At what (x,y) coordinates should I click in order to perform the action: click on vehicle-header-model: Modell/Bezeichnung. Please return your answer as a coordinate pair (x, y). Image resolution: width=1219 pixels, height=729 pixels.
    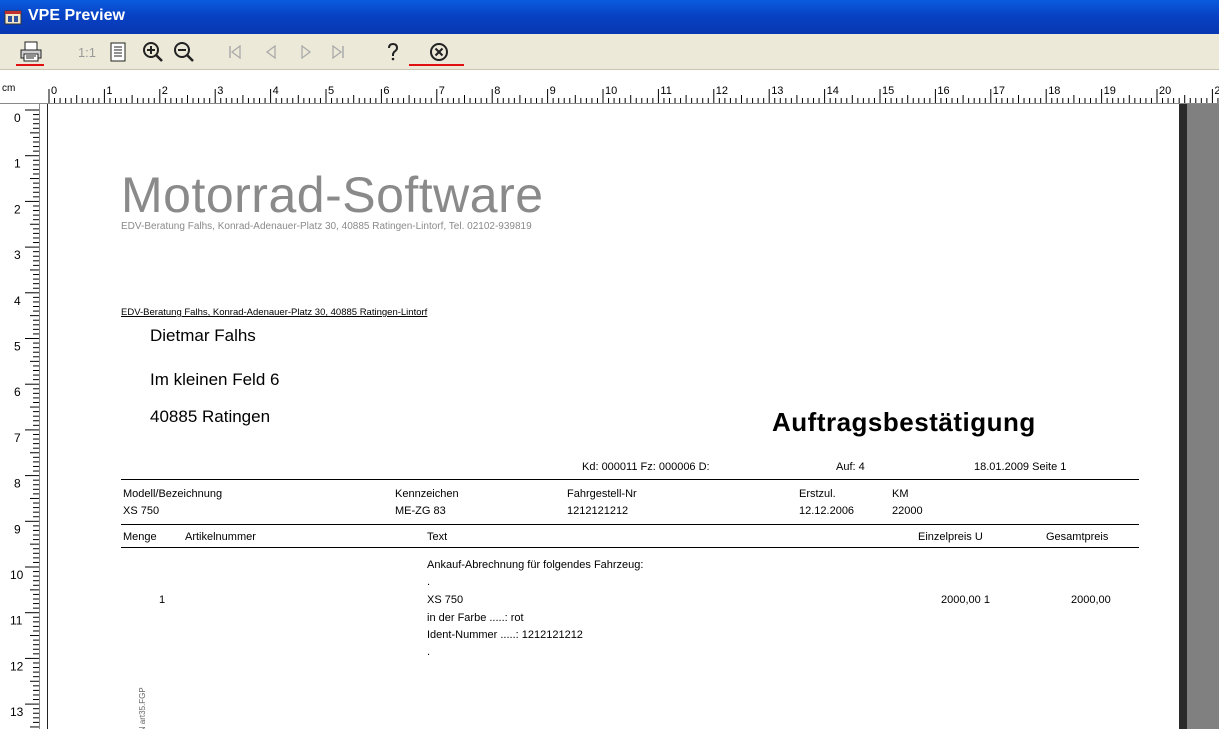
    Looking at the image, I should click on (173, 494).